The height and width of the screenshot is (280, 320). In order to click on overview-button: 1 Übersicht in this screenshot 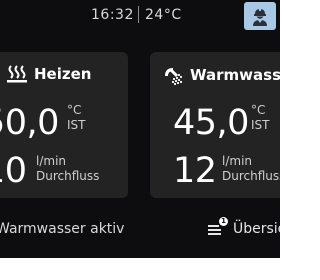, I will do `click(243, 229)`.